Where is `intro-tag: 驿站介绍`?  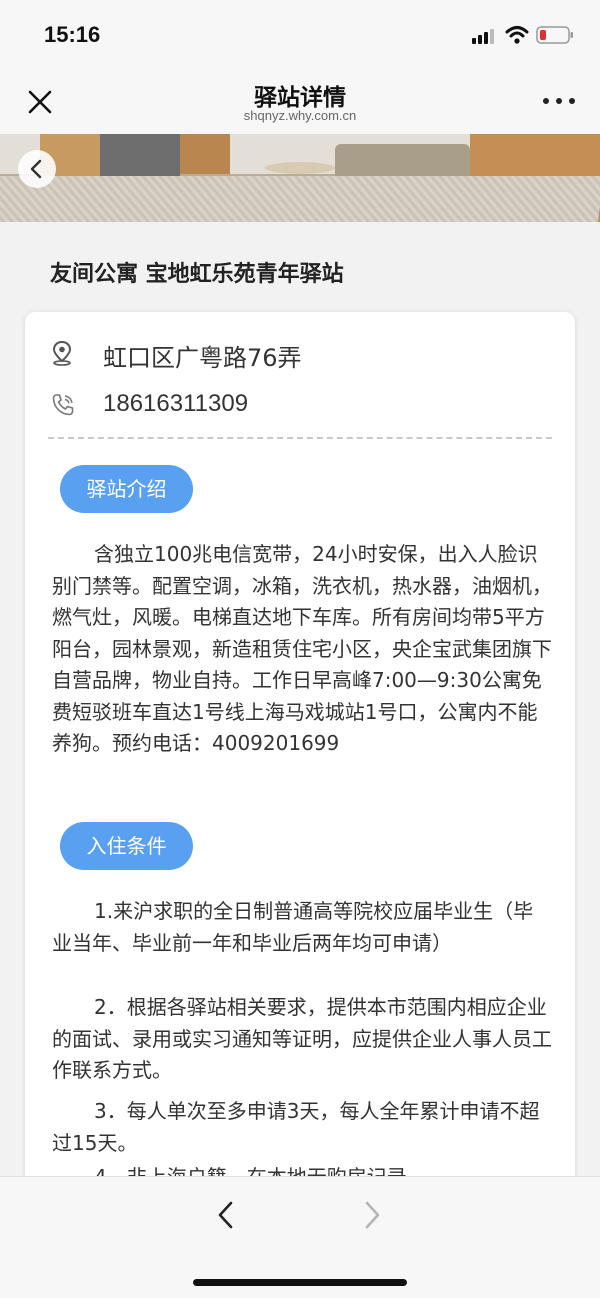
intro-tag: 驿站介绍 is located at coordinates (126, 489).